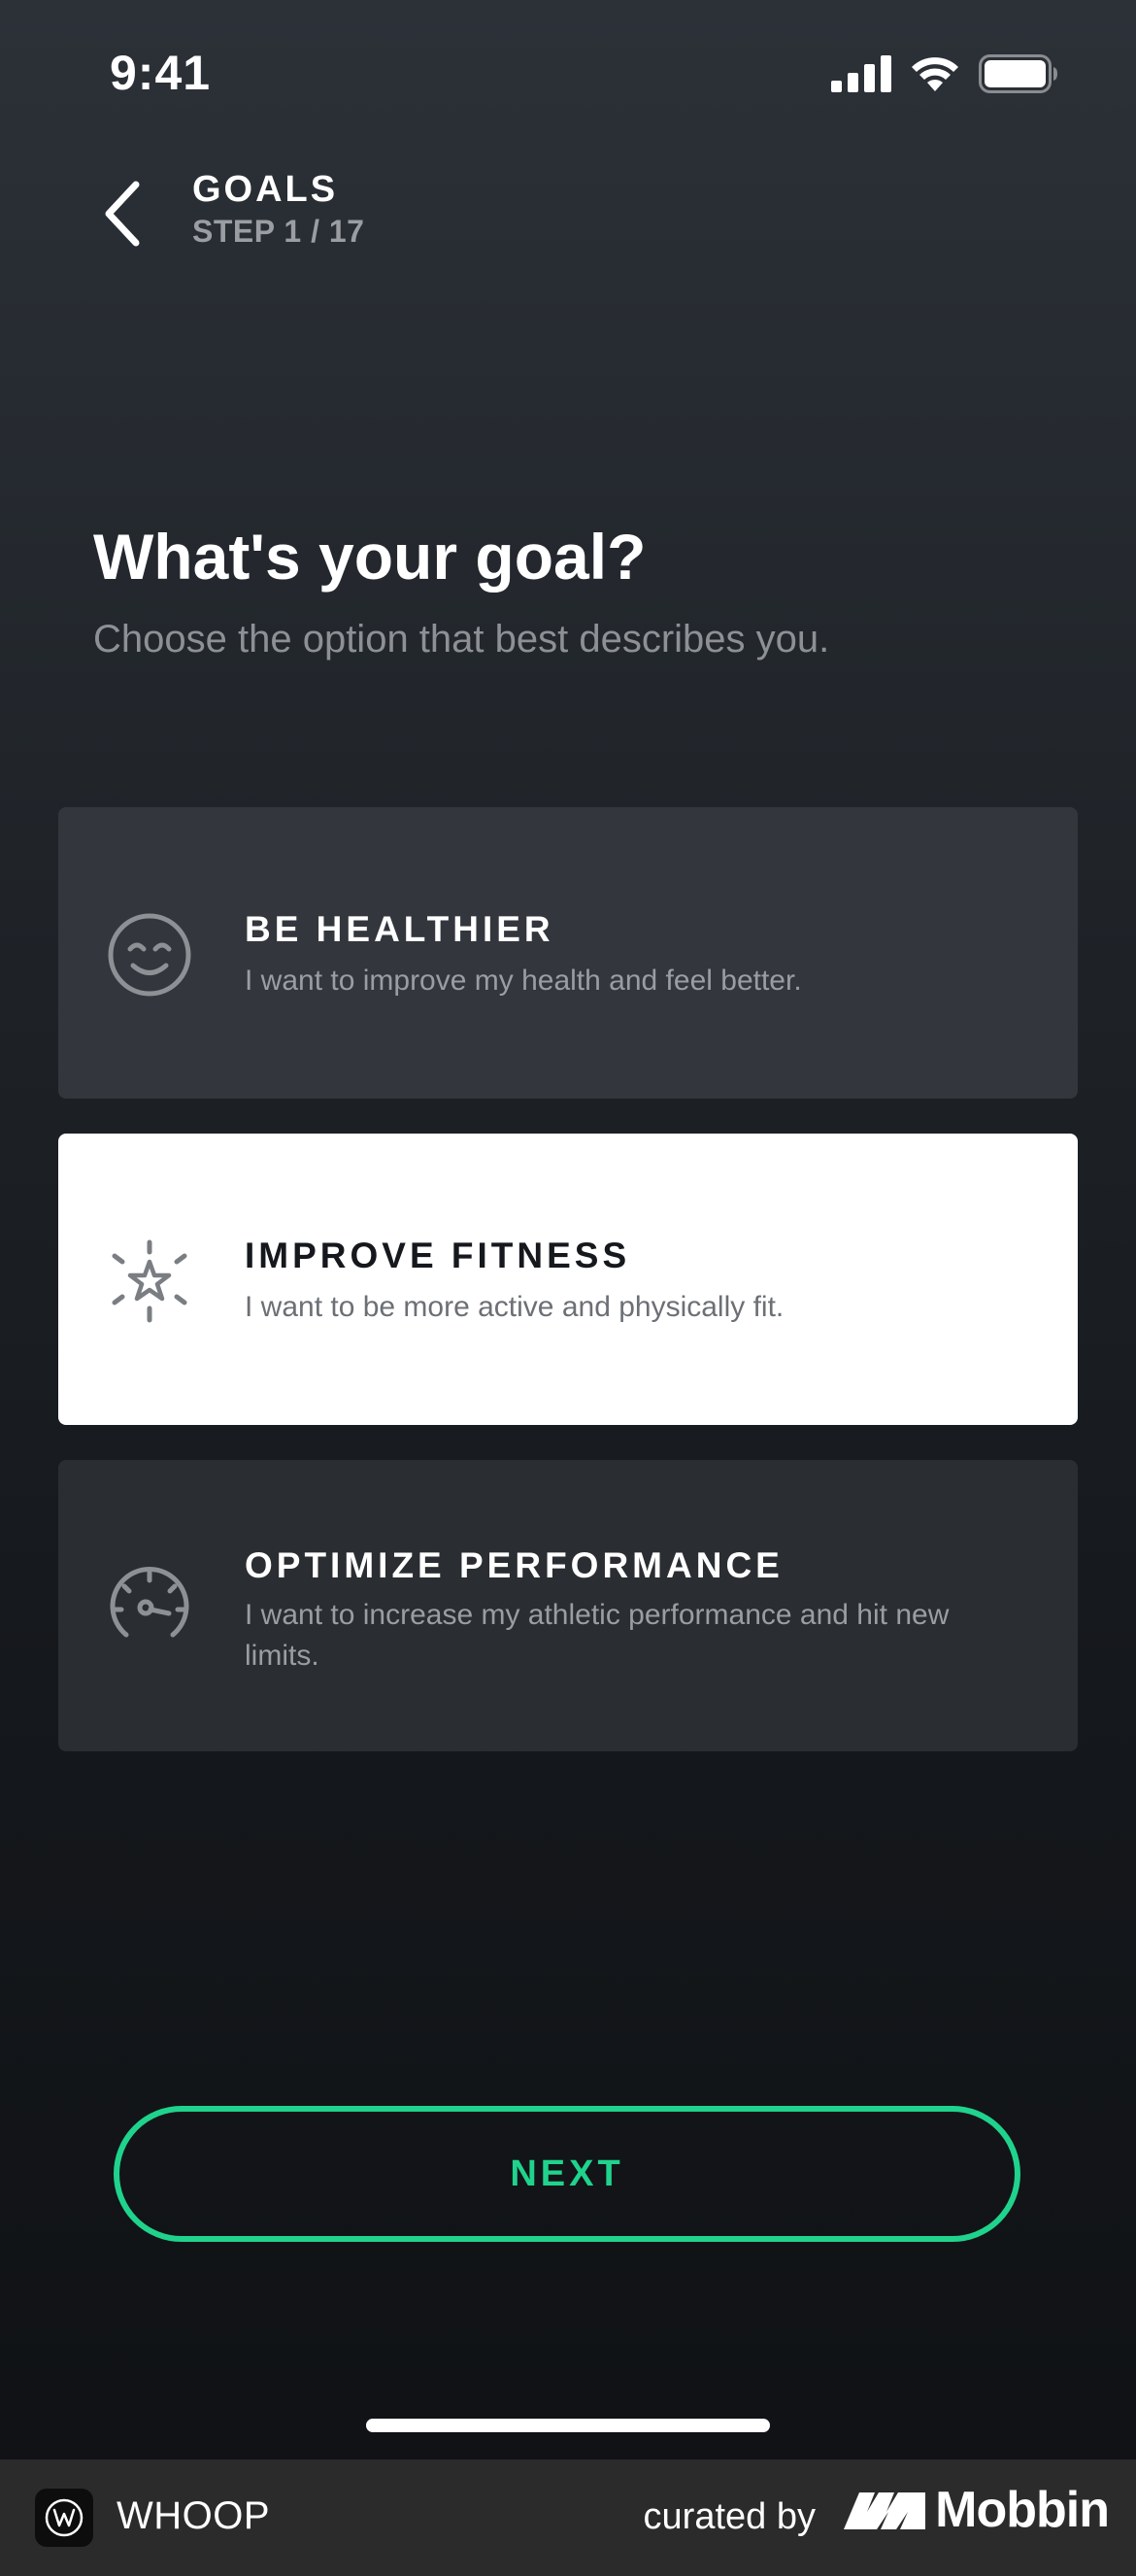  I want to click on footer-bar: WHOOP curated by Mobbin, so click(568, 2517).